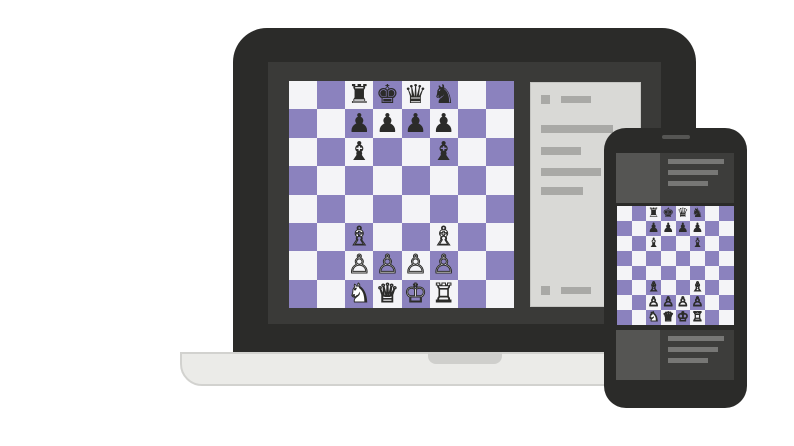 The image size is (794, 446). I want to click on board-square: ♚, so click(668, 213).